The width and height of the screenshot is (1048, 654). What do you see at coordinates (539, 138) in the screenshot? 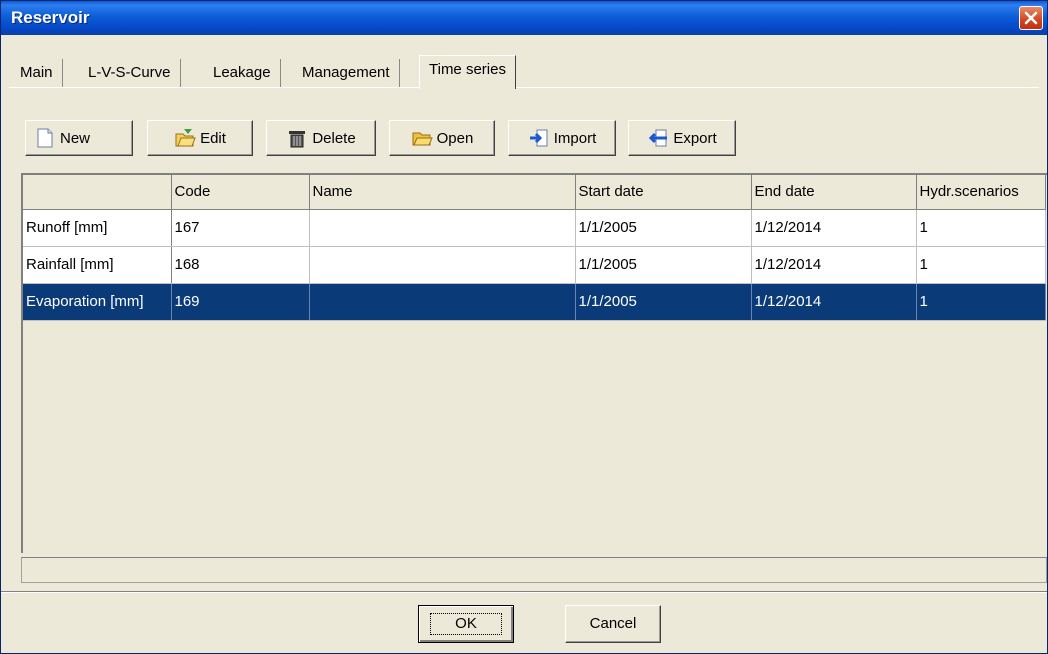
I see `import-arrow-icon` at bounding box center [539, 138].